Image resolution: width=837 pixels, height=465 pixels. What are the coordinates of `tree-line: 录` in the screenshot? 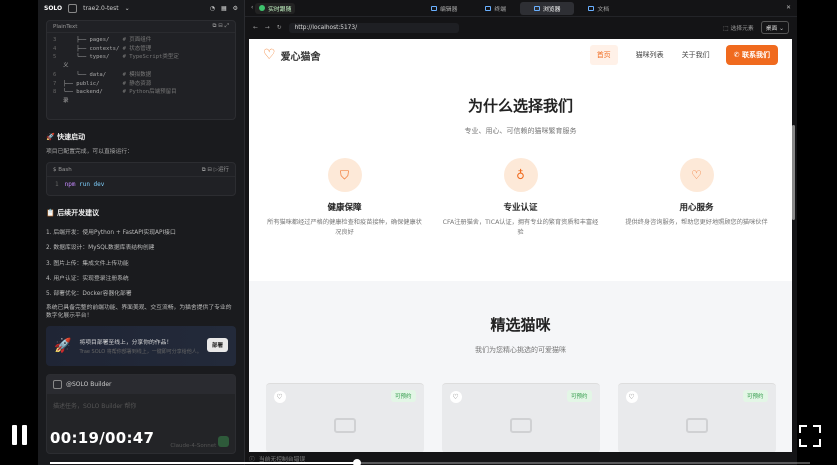 It's located at (94, 100).